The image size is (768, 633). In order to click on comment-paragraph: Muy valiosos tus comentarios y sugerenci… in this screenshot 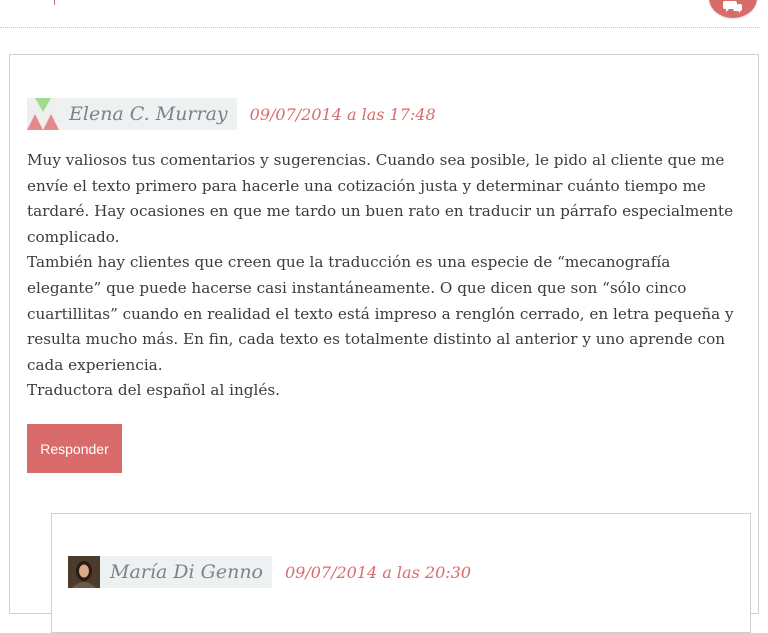, I will do `click(380, 198)`.